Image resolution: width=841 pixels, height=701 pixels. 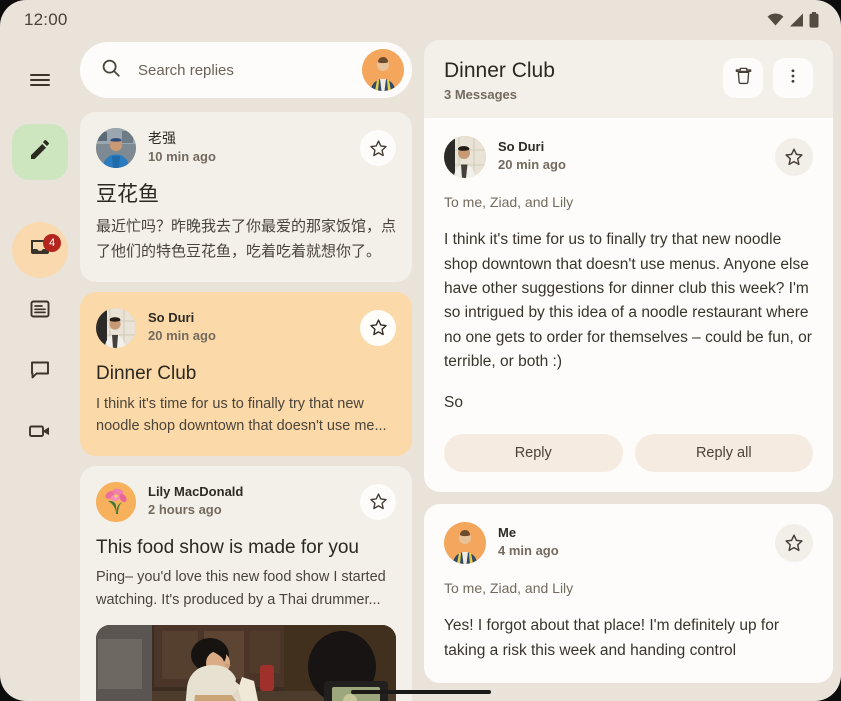 What do you see at coordinates (723, 453) in the screenshot?
I see `reply-all-button: Reply all` at bounding box center [723, 453].